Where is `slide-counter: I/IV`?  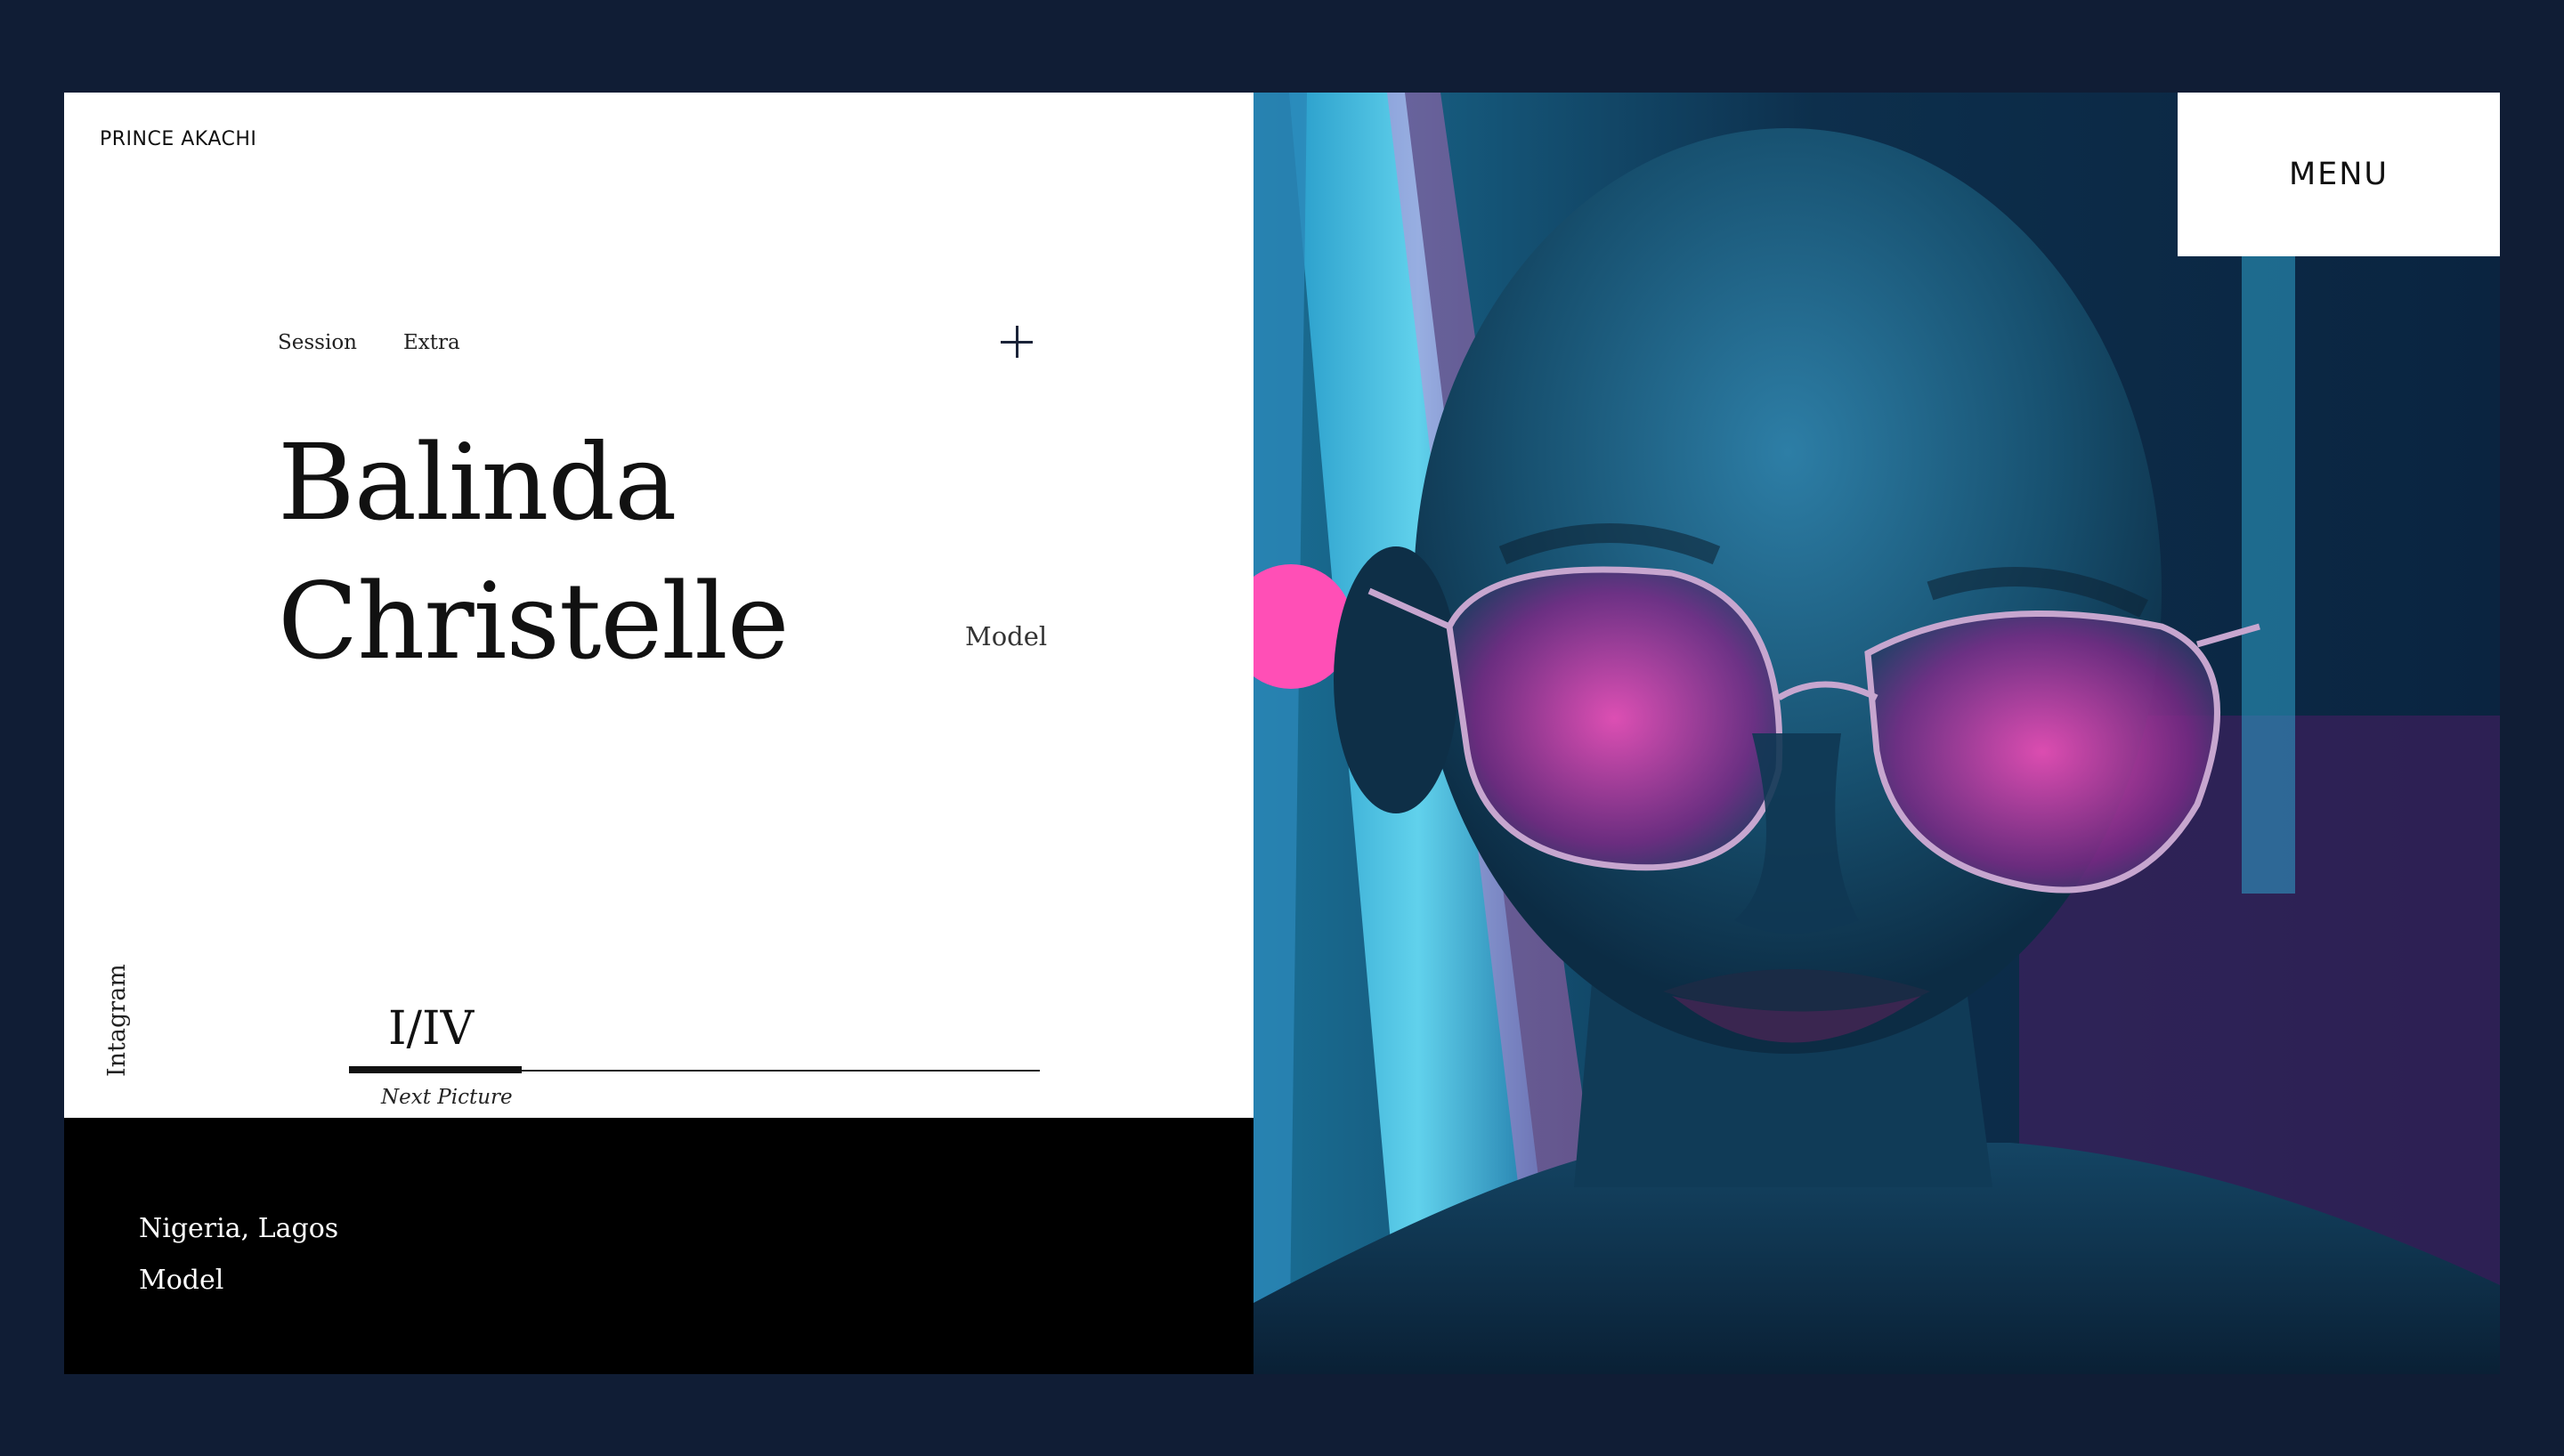
slide-counter: I/IV is located at coordinates (431, 1029).